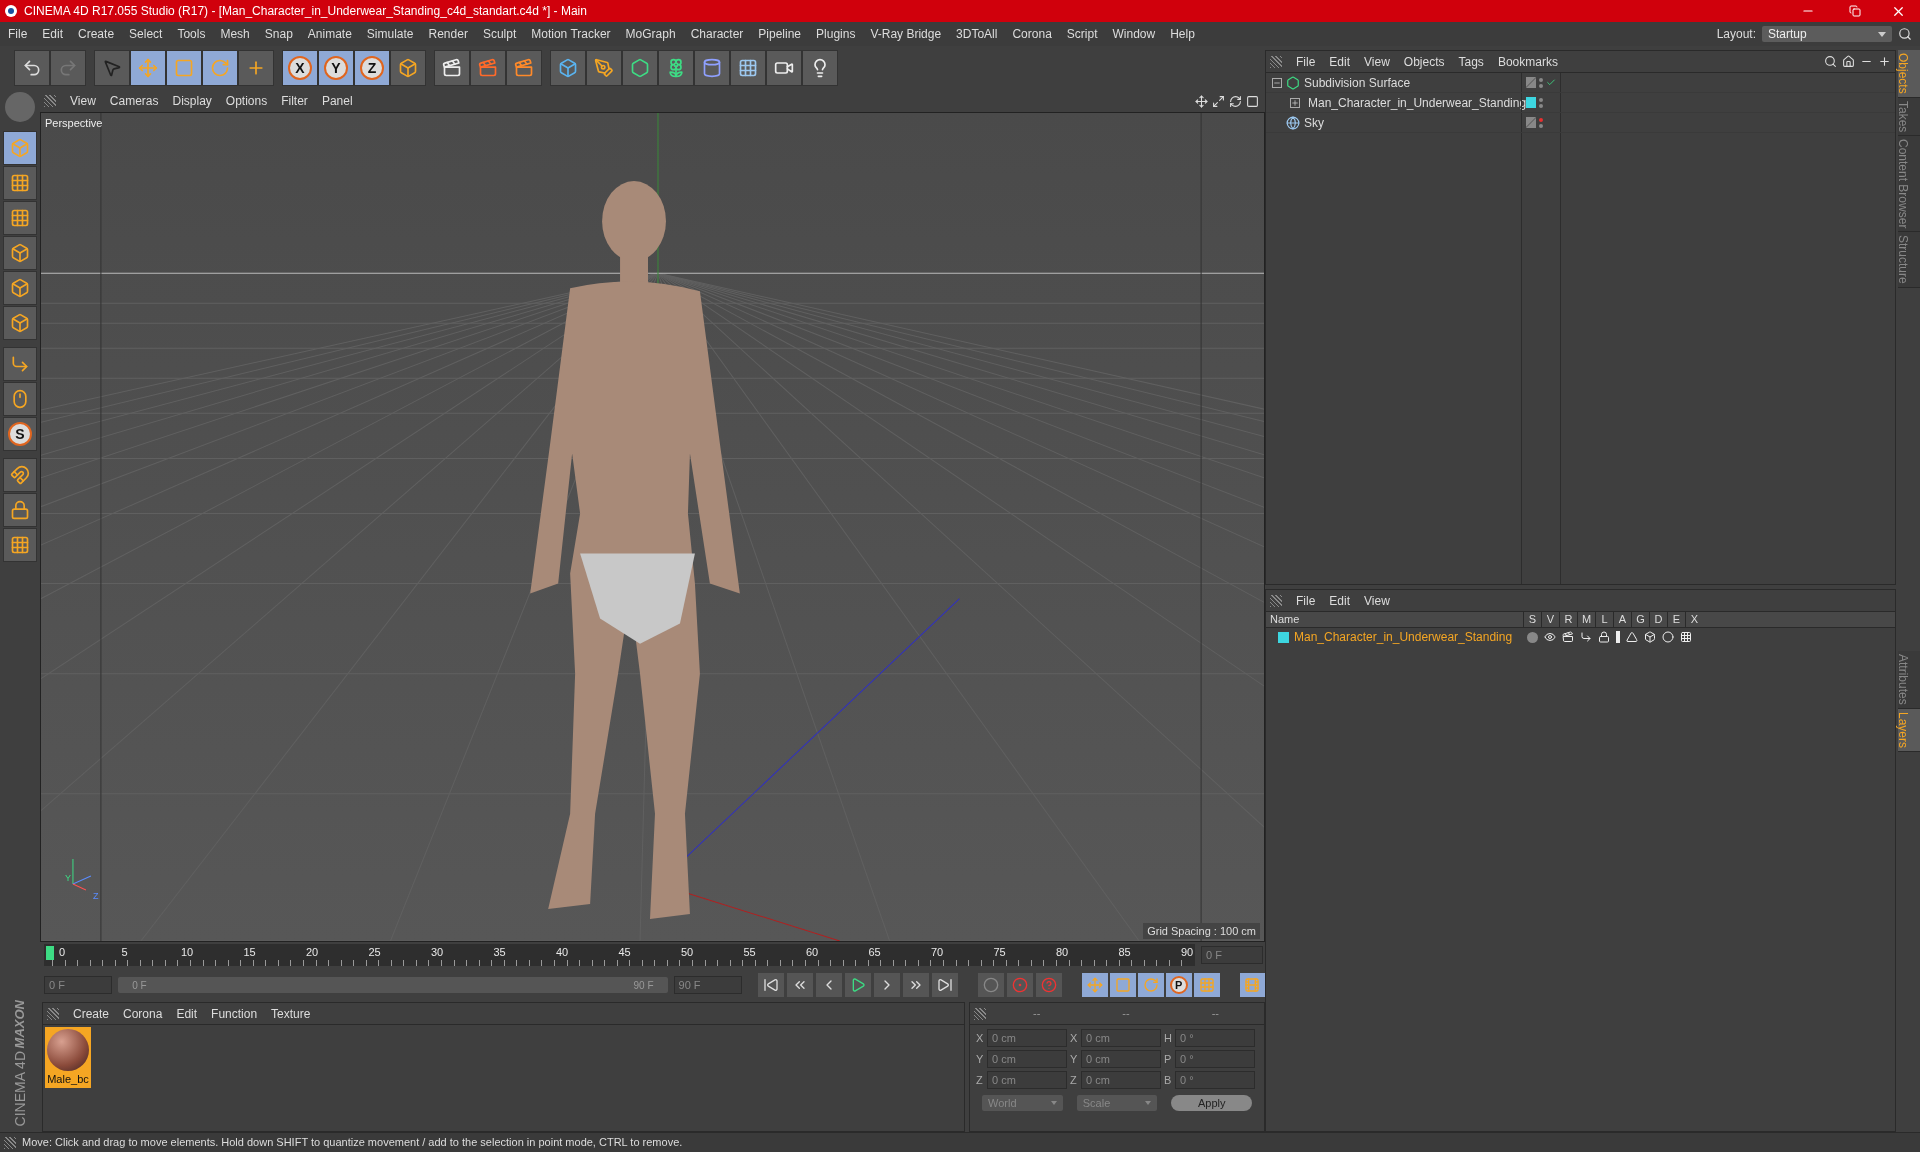  Describe the element at coordinates (32, 68) in the screenshot. I see `undo-button` at that location.